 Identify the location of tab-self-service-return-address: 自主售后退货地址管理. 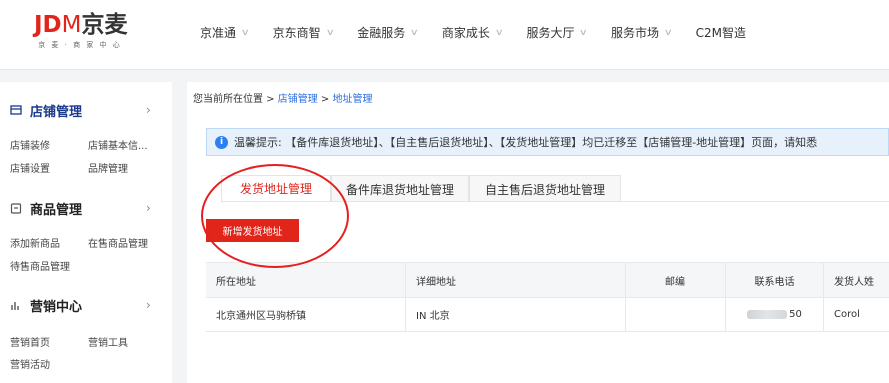
(545, 188).